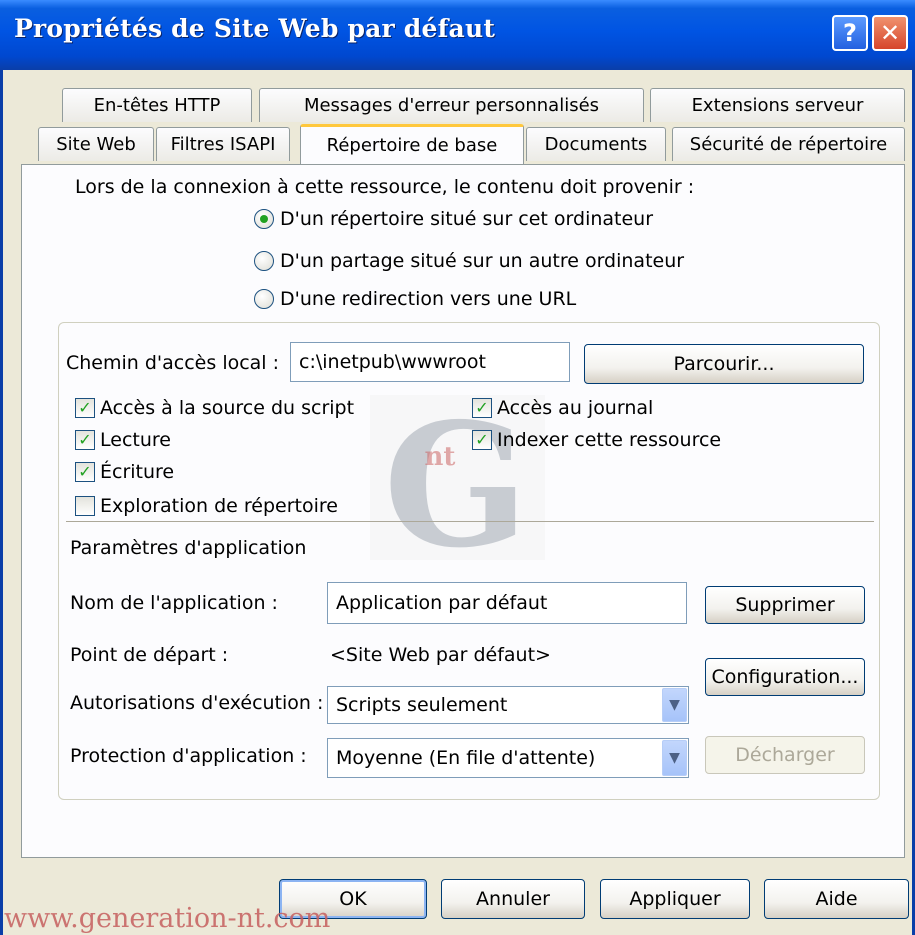 Image resolution: width=915 pixels, height=935 pixels. What do you see at coordinates (149, 655) in the screenshot?
I see `start-point-label: Point de départ :` at bounding box center [149, 655].